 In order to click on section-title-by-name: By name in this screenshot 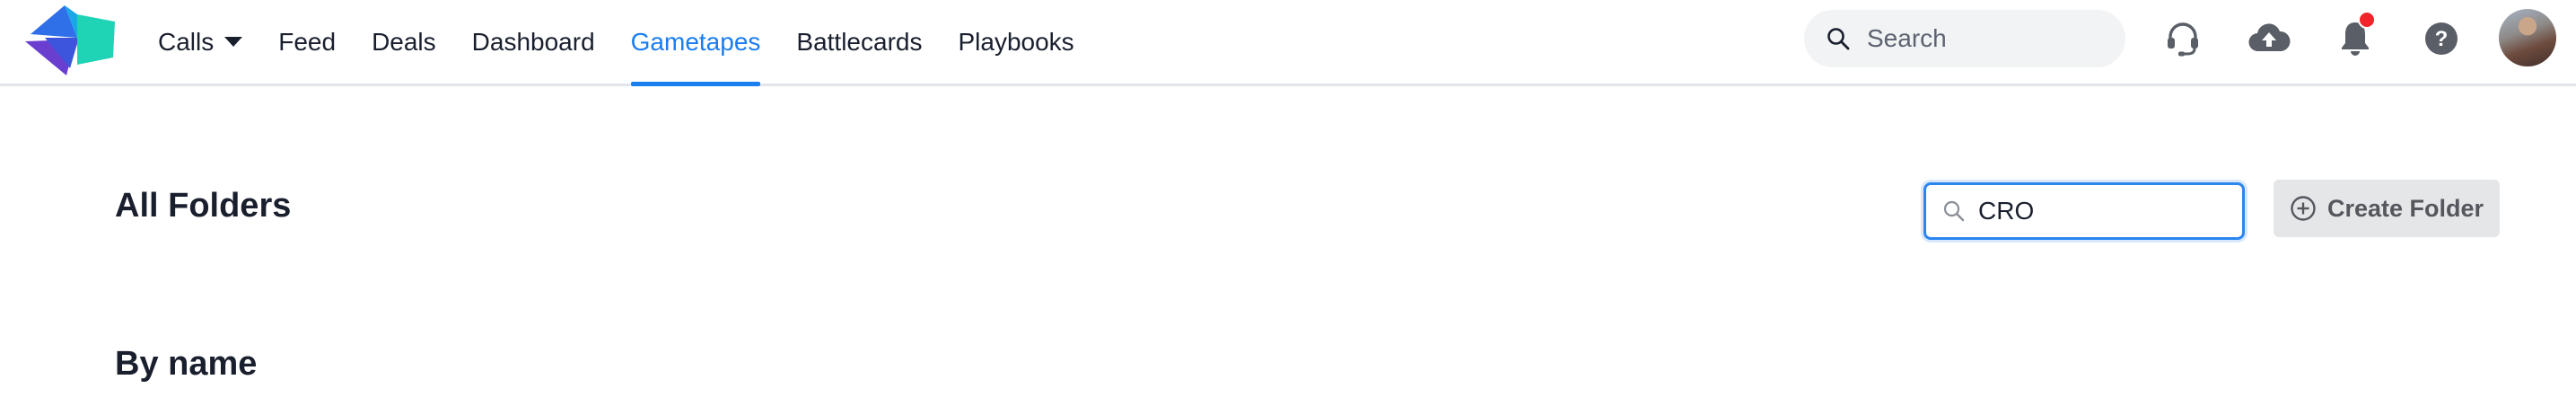, I will do `click(186, 364)`.